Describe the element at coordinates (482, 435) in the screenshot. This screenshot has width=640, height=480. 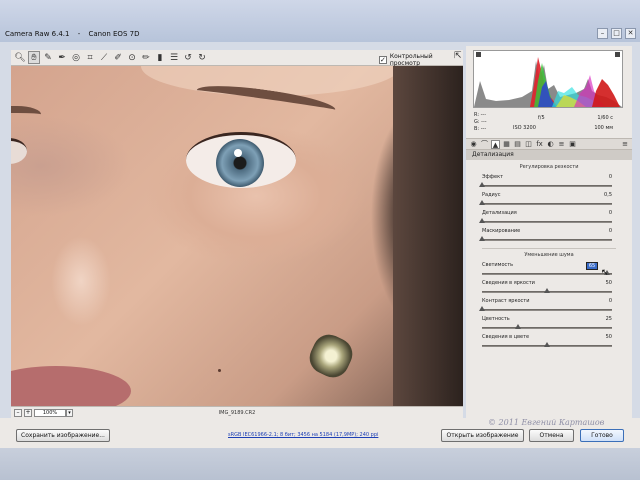
I see `open-image-button: Открыть изображение` at that location.